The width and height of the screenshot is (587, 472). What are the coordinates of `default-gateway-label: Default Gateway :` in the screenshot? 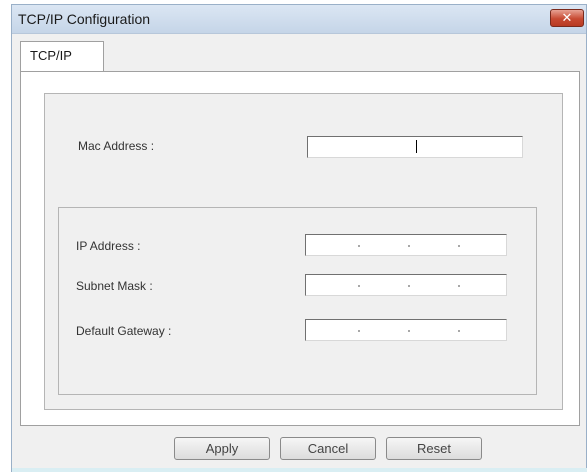 It's located at (124, 331).